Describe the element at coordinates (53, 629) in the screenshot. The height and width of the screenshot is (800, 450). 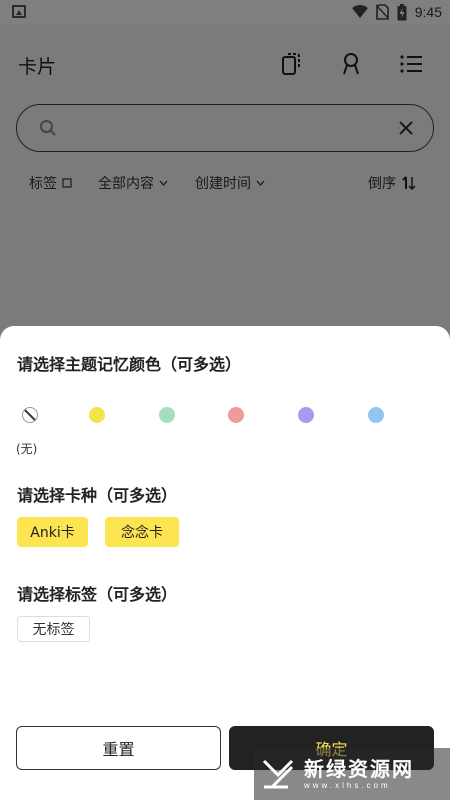
I see `tag-chip-none: 无标签` at that location.